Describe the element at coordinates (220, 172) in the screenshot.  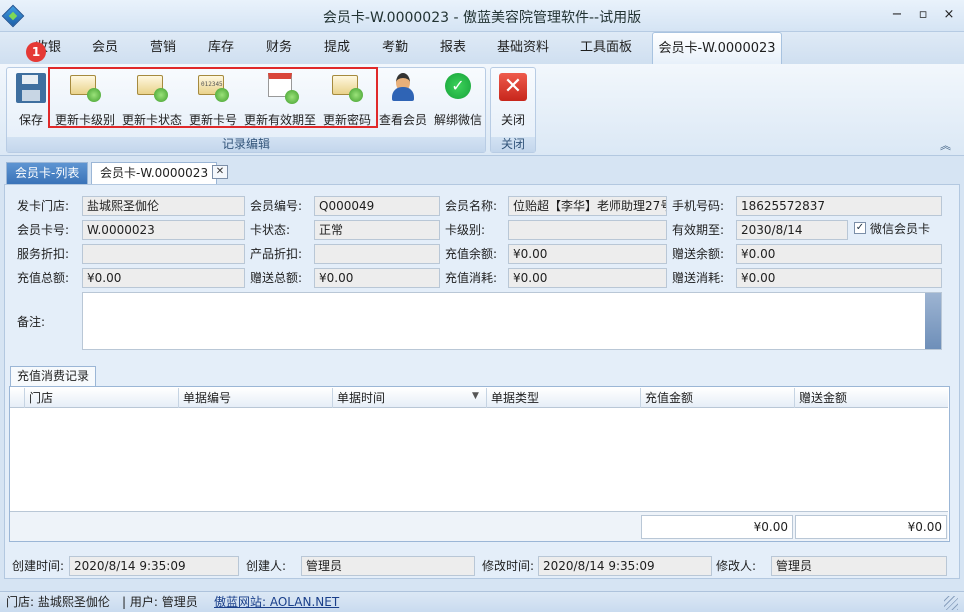
I see `tab-close-icon: ✕` at that location.